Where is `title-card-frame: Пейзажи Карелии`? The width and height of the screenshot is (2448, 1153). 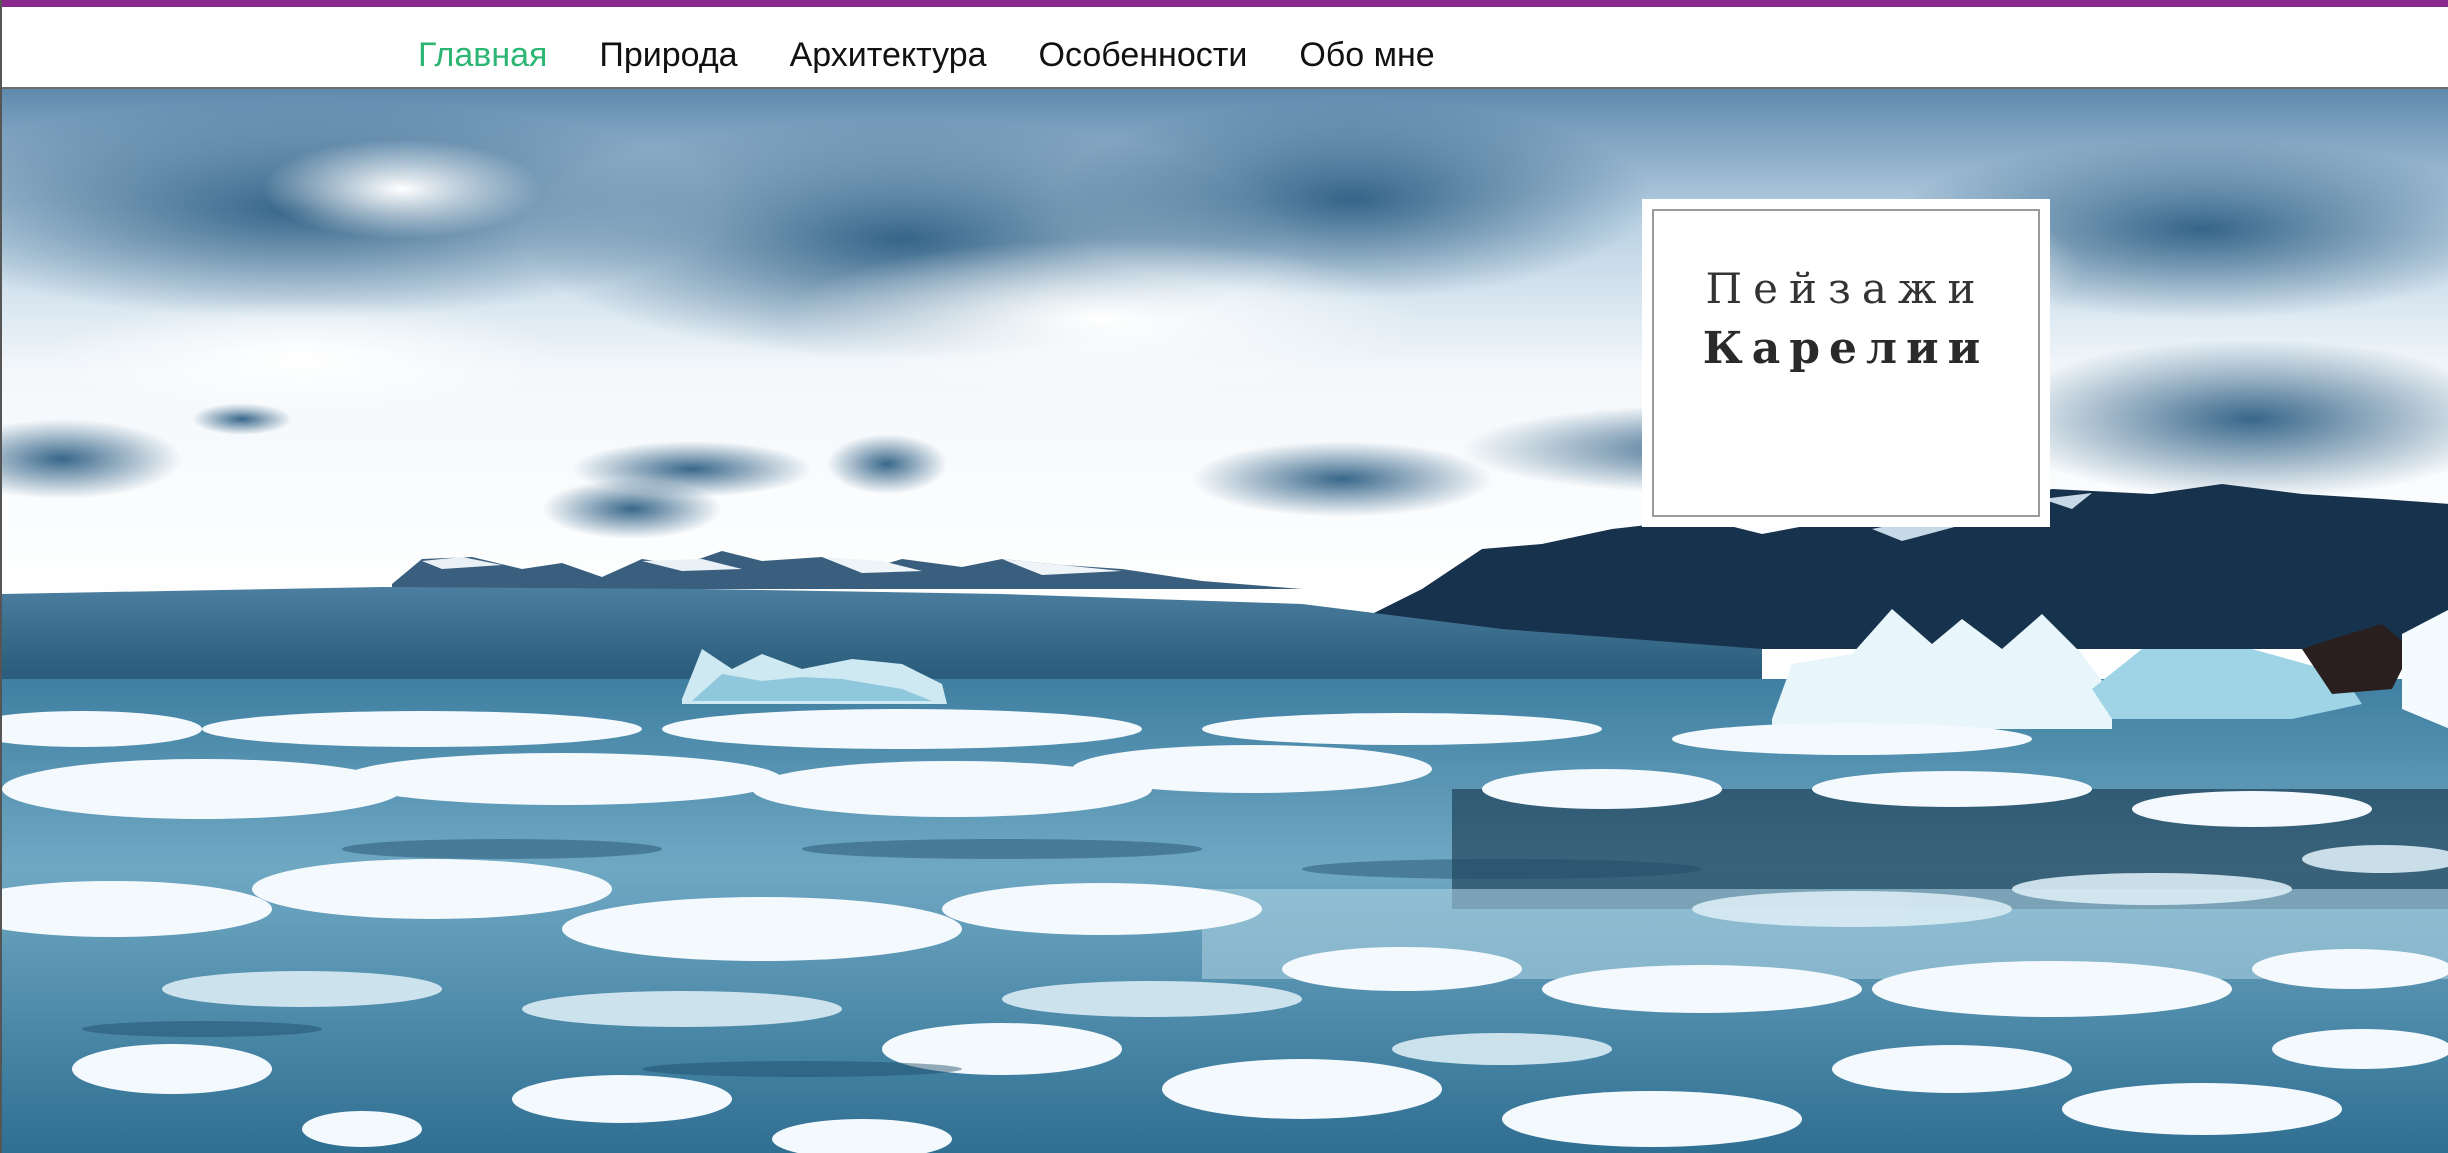 title-card-frame: Пейзажи Карелии is located at coordinates (1846, 363).